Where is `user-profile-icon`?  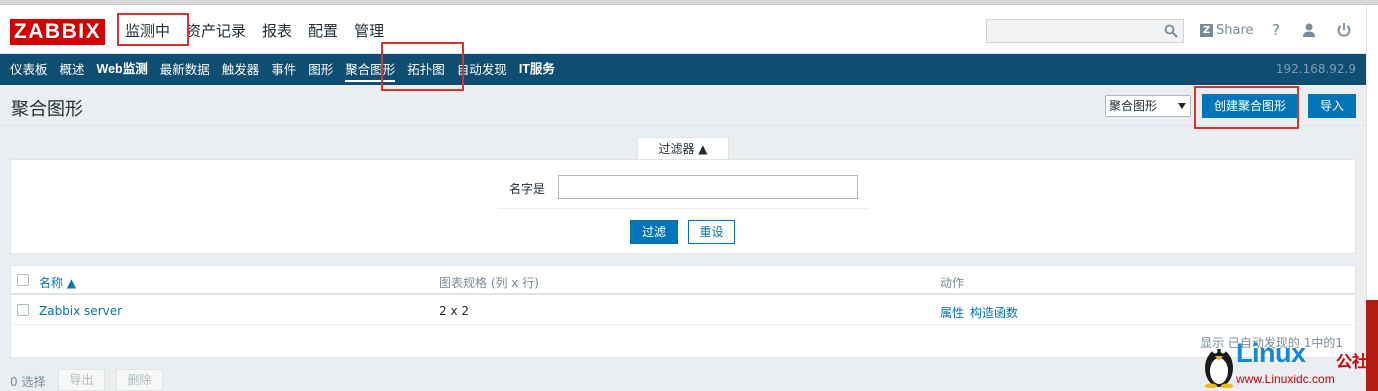
user-profile-icon is located at coordinates (1309, 30).